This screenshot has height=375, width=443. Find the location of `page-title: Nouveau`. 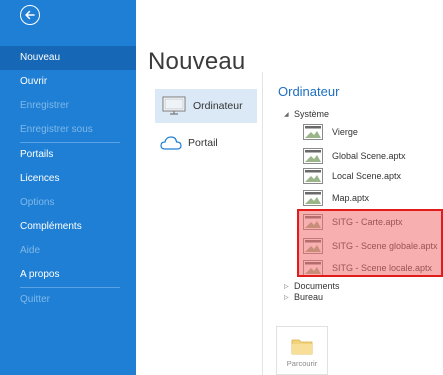

page-title: Nouveau is located at coordinates (197, 61).